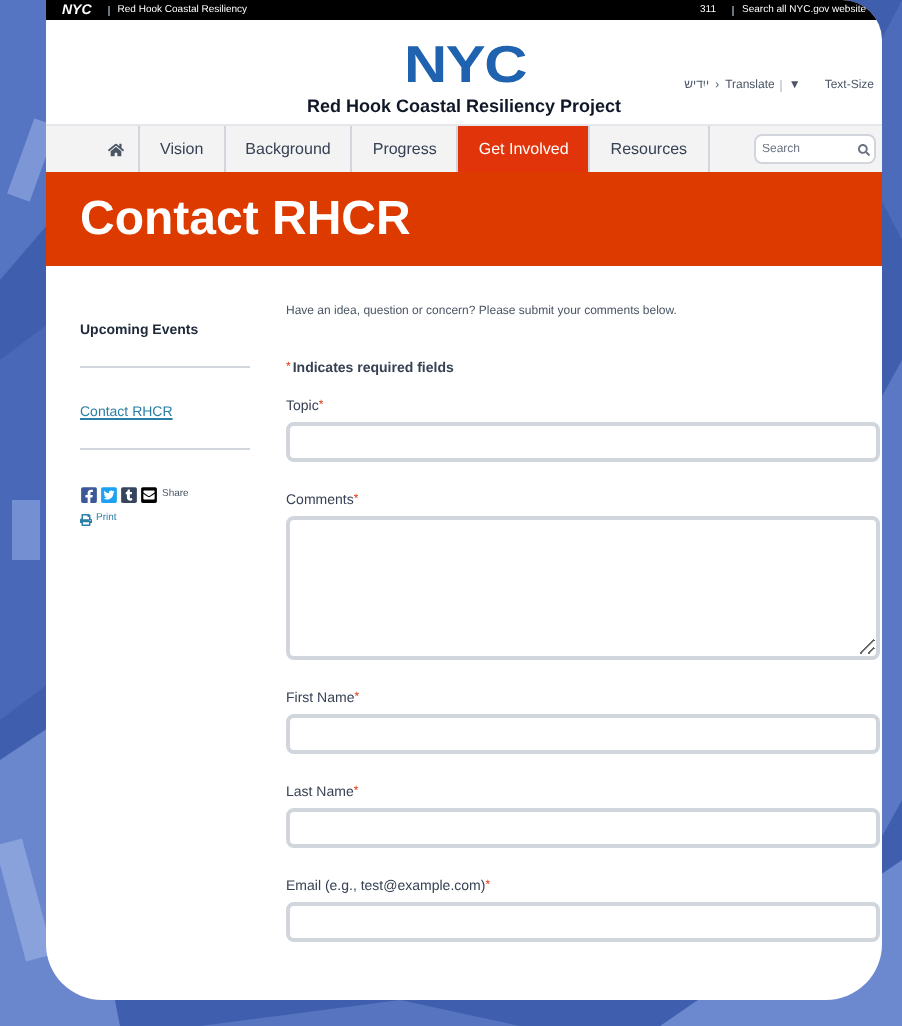 Image resolution: width=902 pixels, height=1026 pixels. I want to click on site-title: Red Hook Coastal Resiliency Project, so click(464, 107).